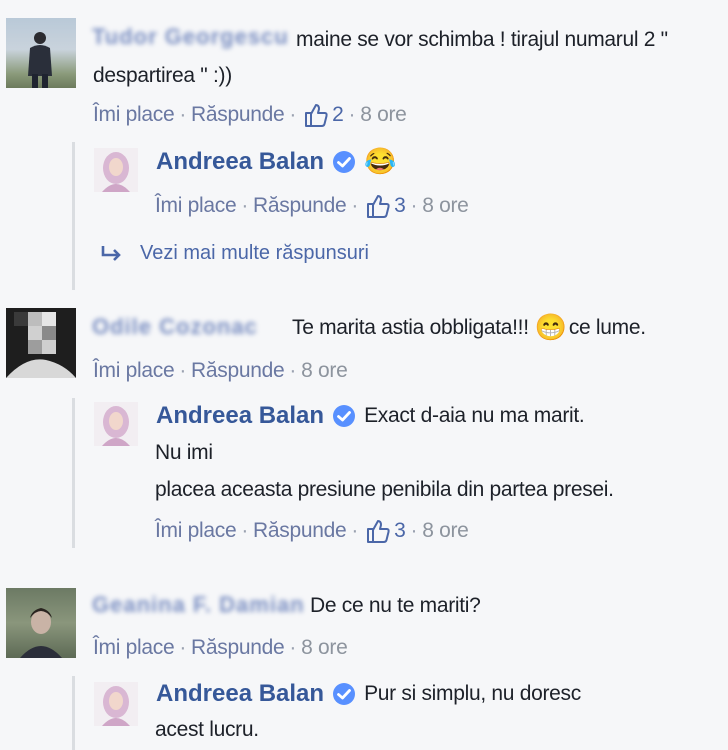  What do you see at coordinates (395, 605) in the screenshot?
I see `comment-text: De ce nu te mariti?` at bounding box center [395, 605].